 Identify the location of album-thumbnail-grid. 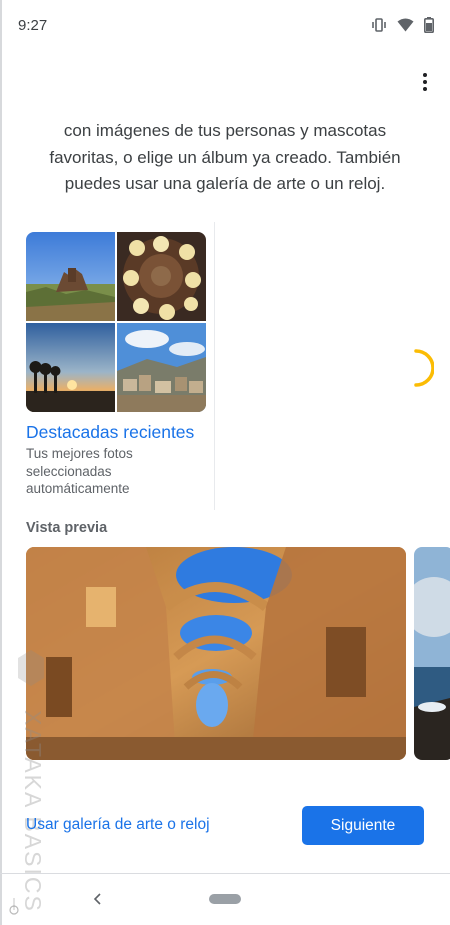
(116, 322).